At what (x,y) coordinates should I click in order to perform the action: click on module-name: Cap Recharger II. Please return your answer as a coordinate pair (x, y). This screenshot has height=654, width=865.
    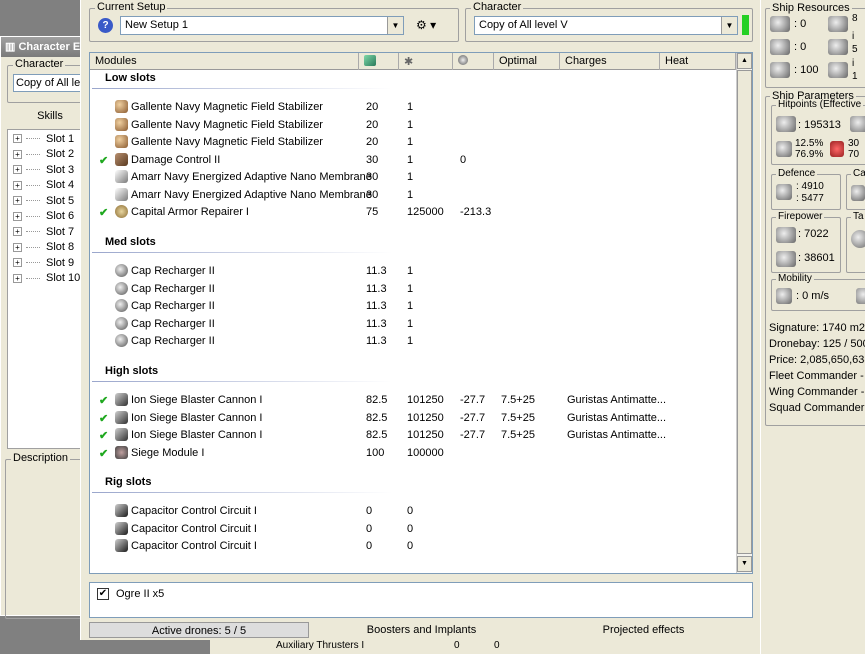
    Looking at the image, I should click on (173, 341).